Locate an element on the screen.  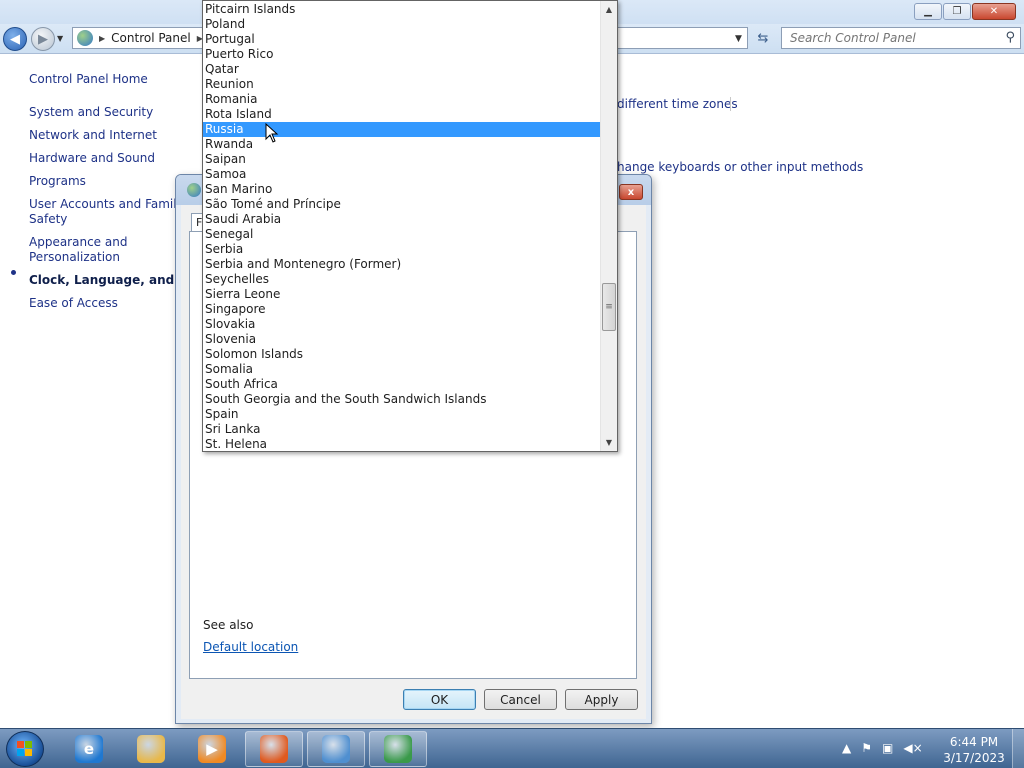
search-input is located at coordinates (890, 38).